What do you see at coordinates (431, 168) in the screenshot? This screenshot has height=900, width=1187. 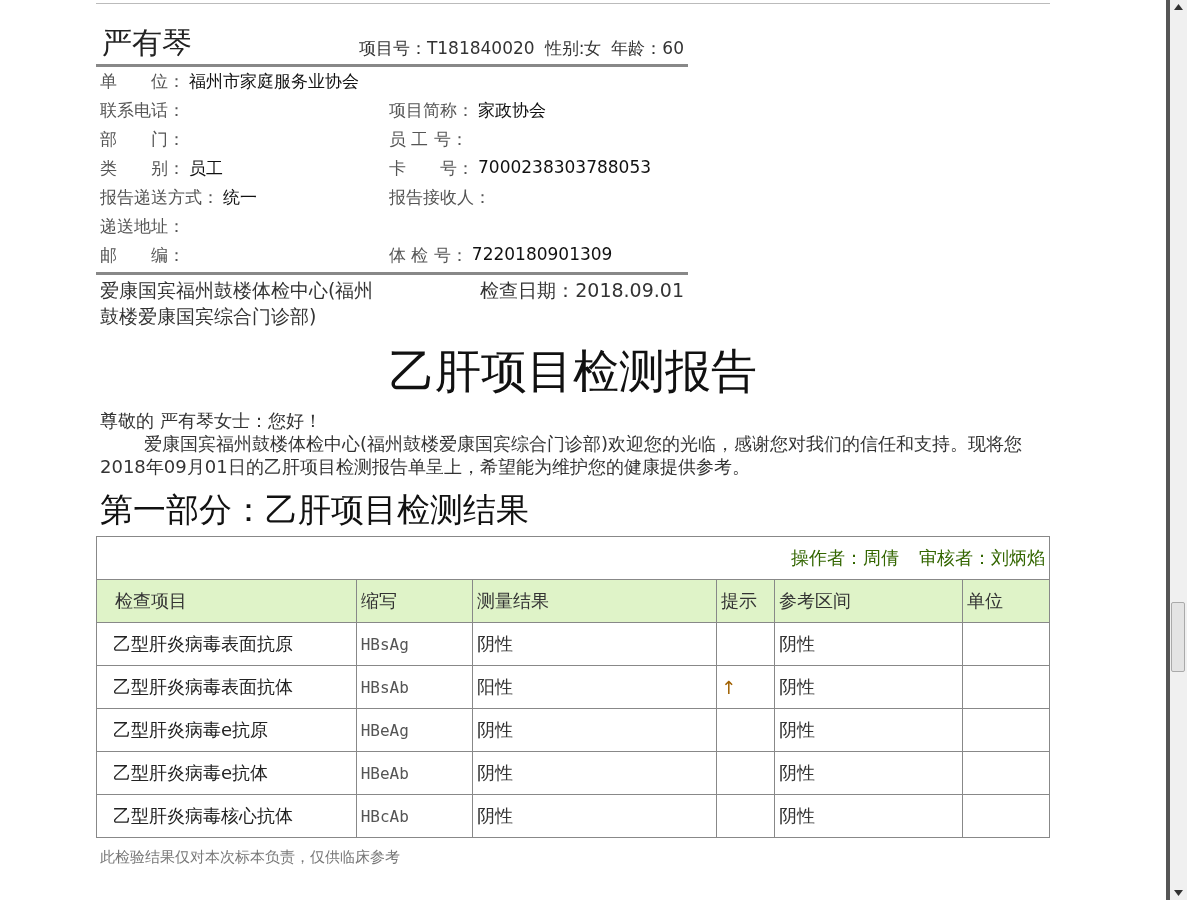 I see `field-label: 卡 号：` at bounding box center [431, 168].